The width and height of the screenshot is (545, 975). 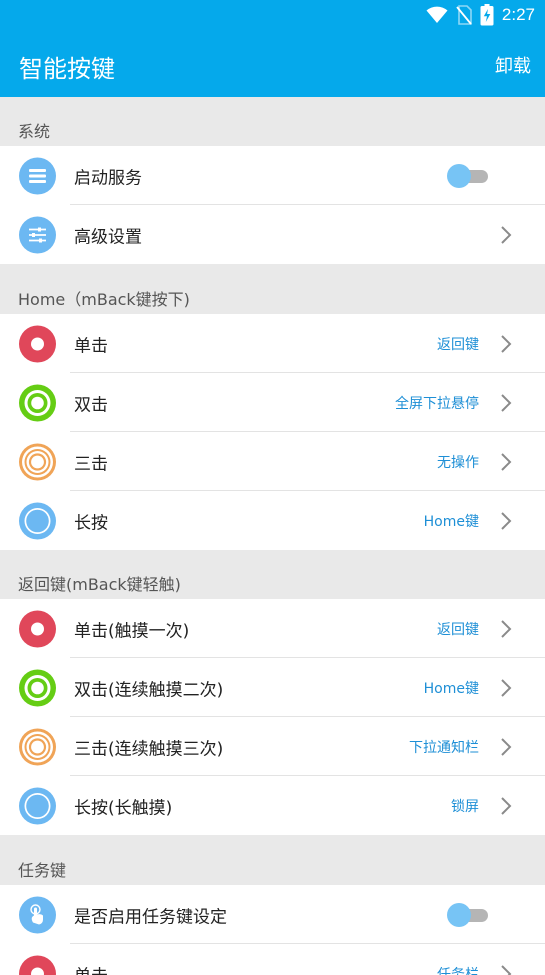 What do you see at coordinates (272, 63) in the screenshot?
I see `app-bar: 智能按键 卸载` at bounding box center [272, 63].